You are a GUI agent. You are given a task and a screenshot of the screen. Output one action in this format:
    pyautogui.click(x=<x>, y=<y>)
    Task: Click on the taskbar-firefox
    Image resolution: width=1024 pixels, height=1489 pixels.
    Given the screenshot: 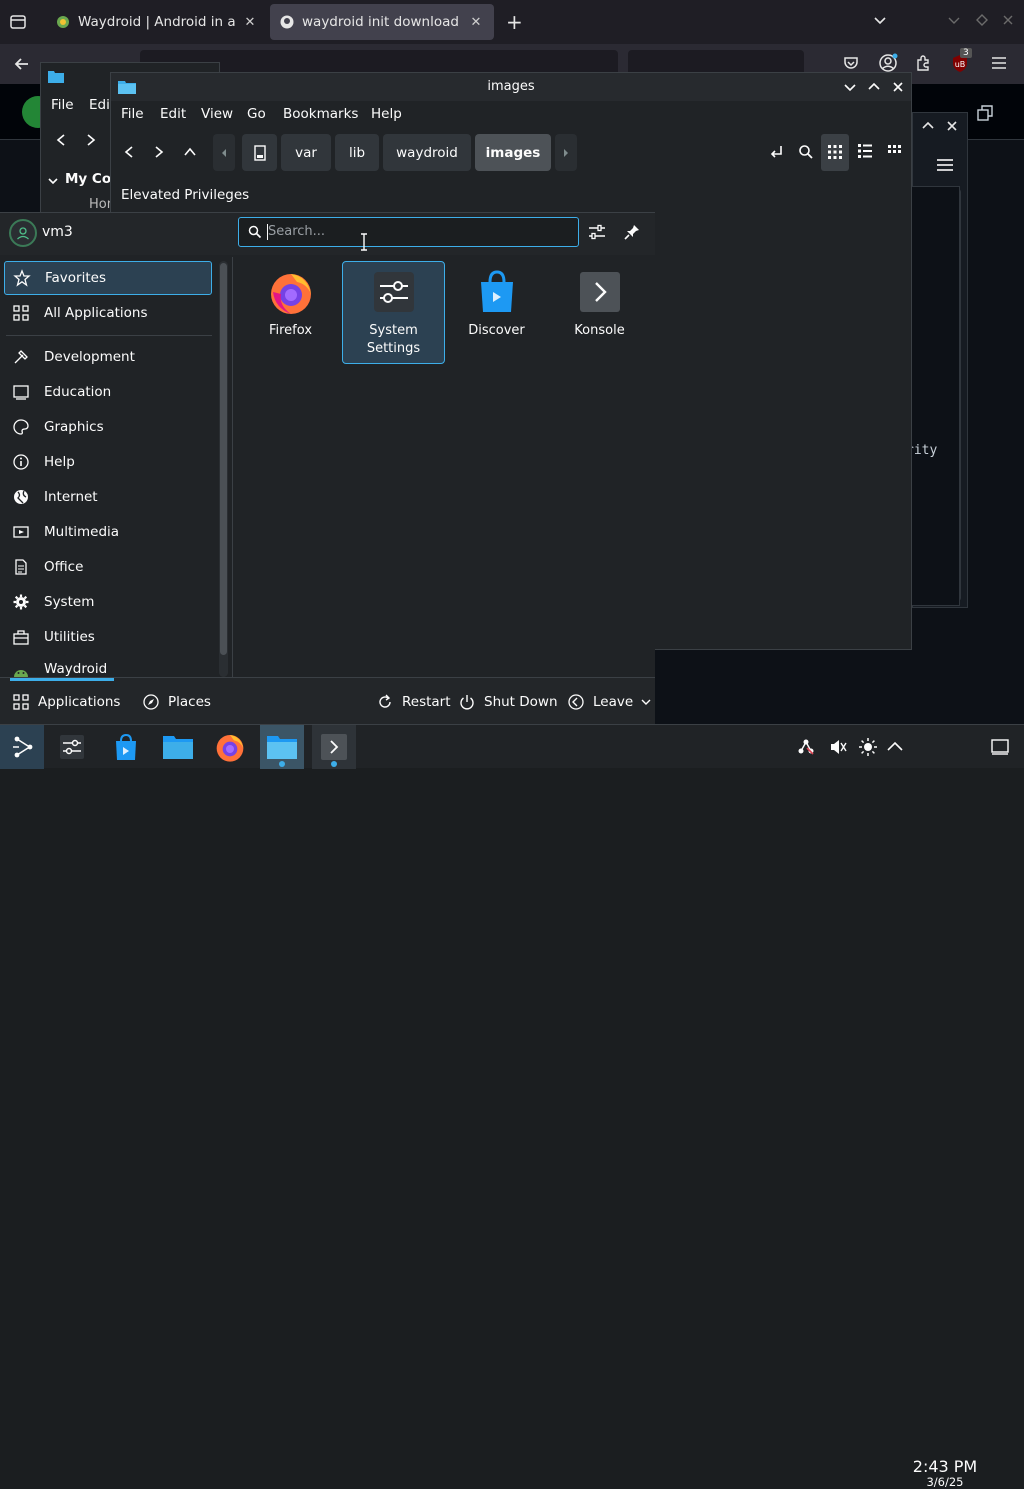 What is the action you would take?
    pyautogui.click(x=230, y=747)
    